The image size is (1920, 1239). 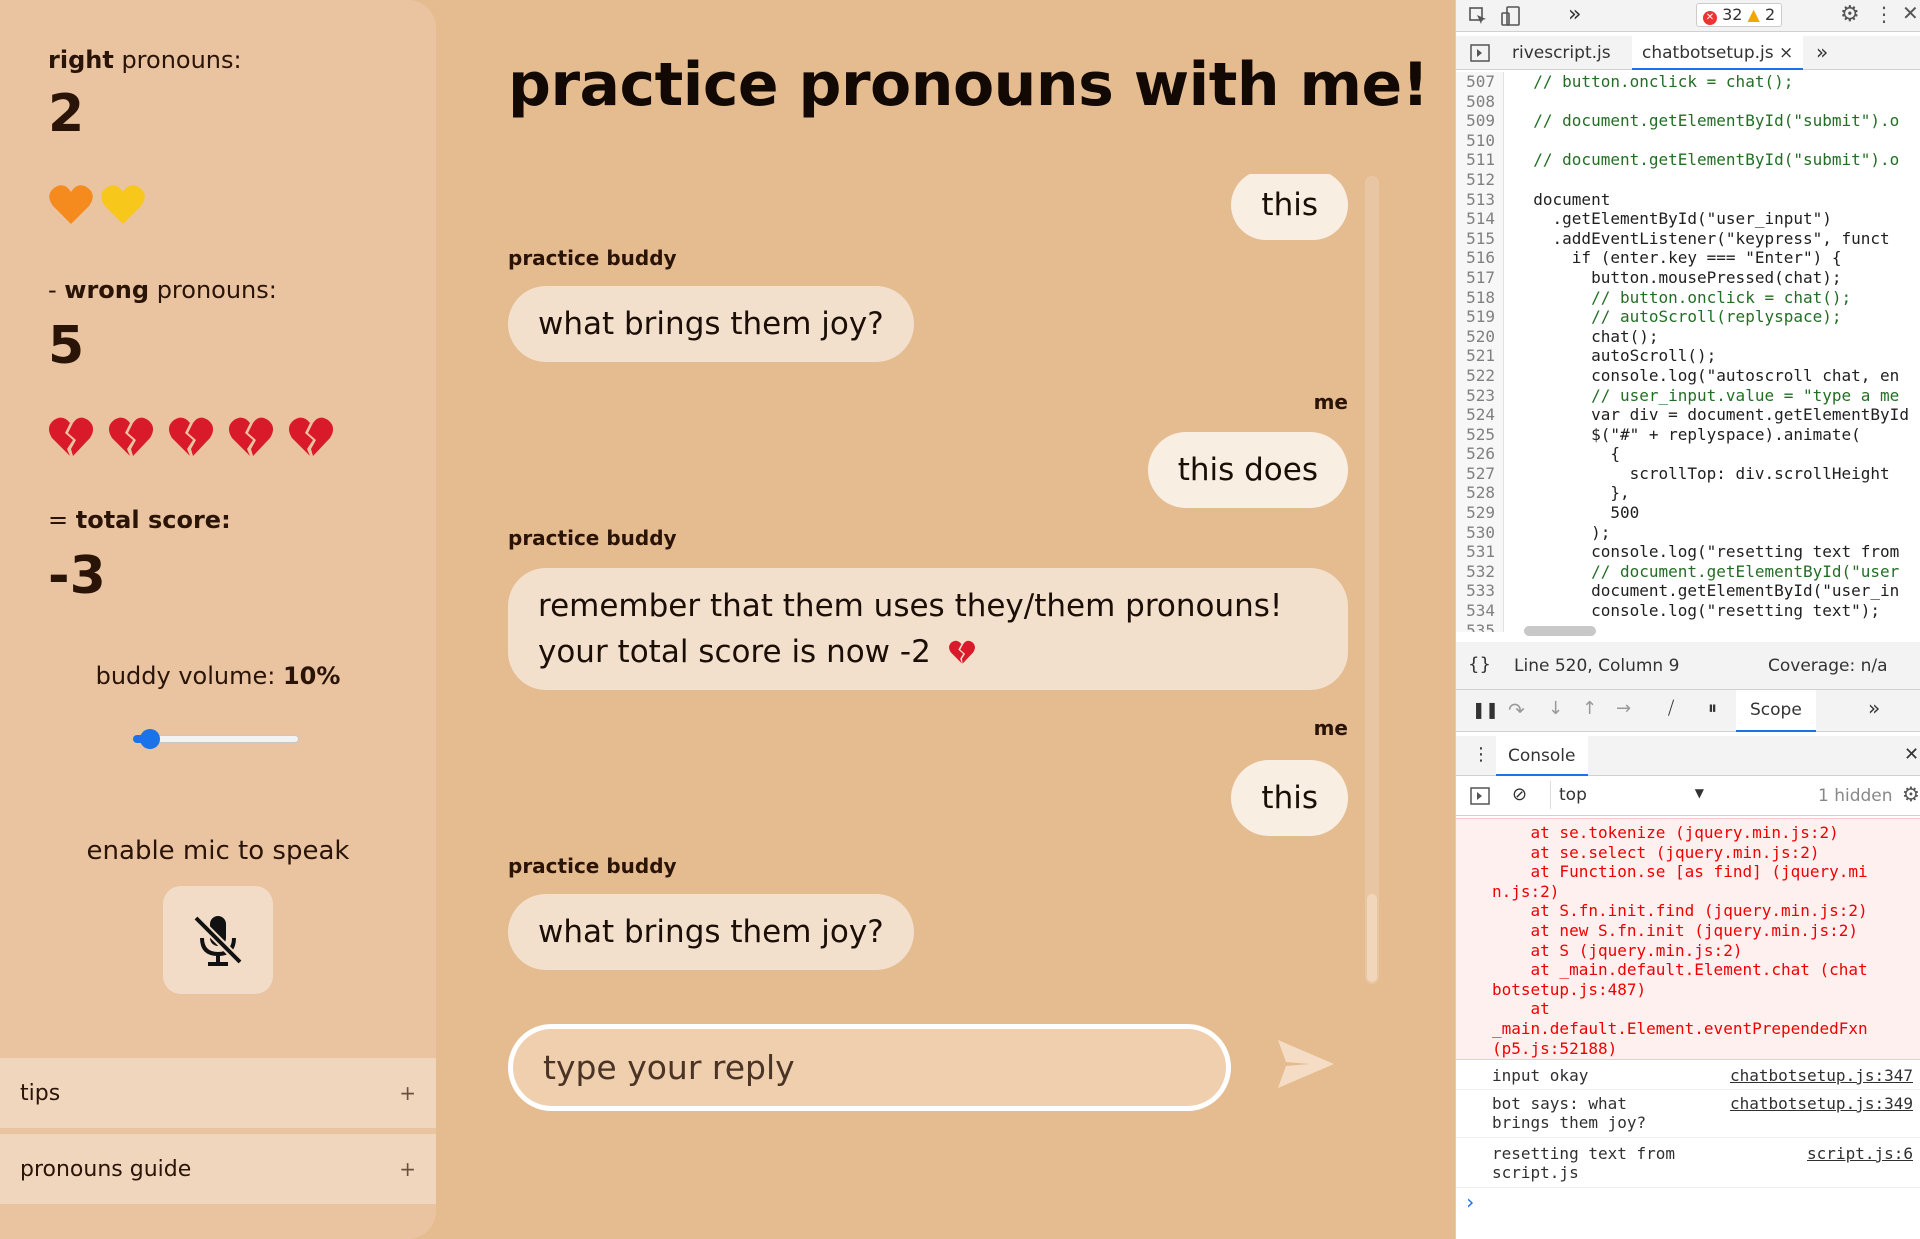 What do you see at coordinates (1911, 794) in the screenshot?
I see `console-settings-icon: ⚙` at bounding box center [1911, 794].